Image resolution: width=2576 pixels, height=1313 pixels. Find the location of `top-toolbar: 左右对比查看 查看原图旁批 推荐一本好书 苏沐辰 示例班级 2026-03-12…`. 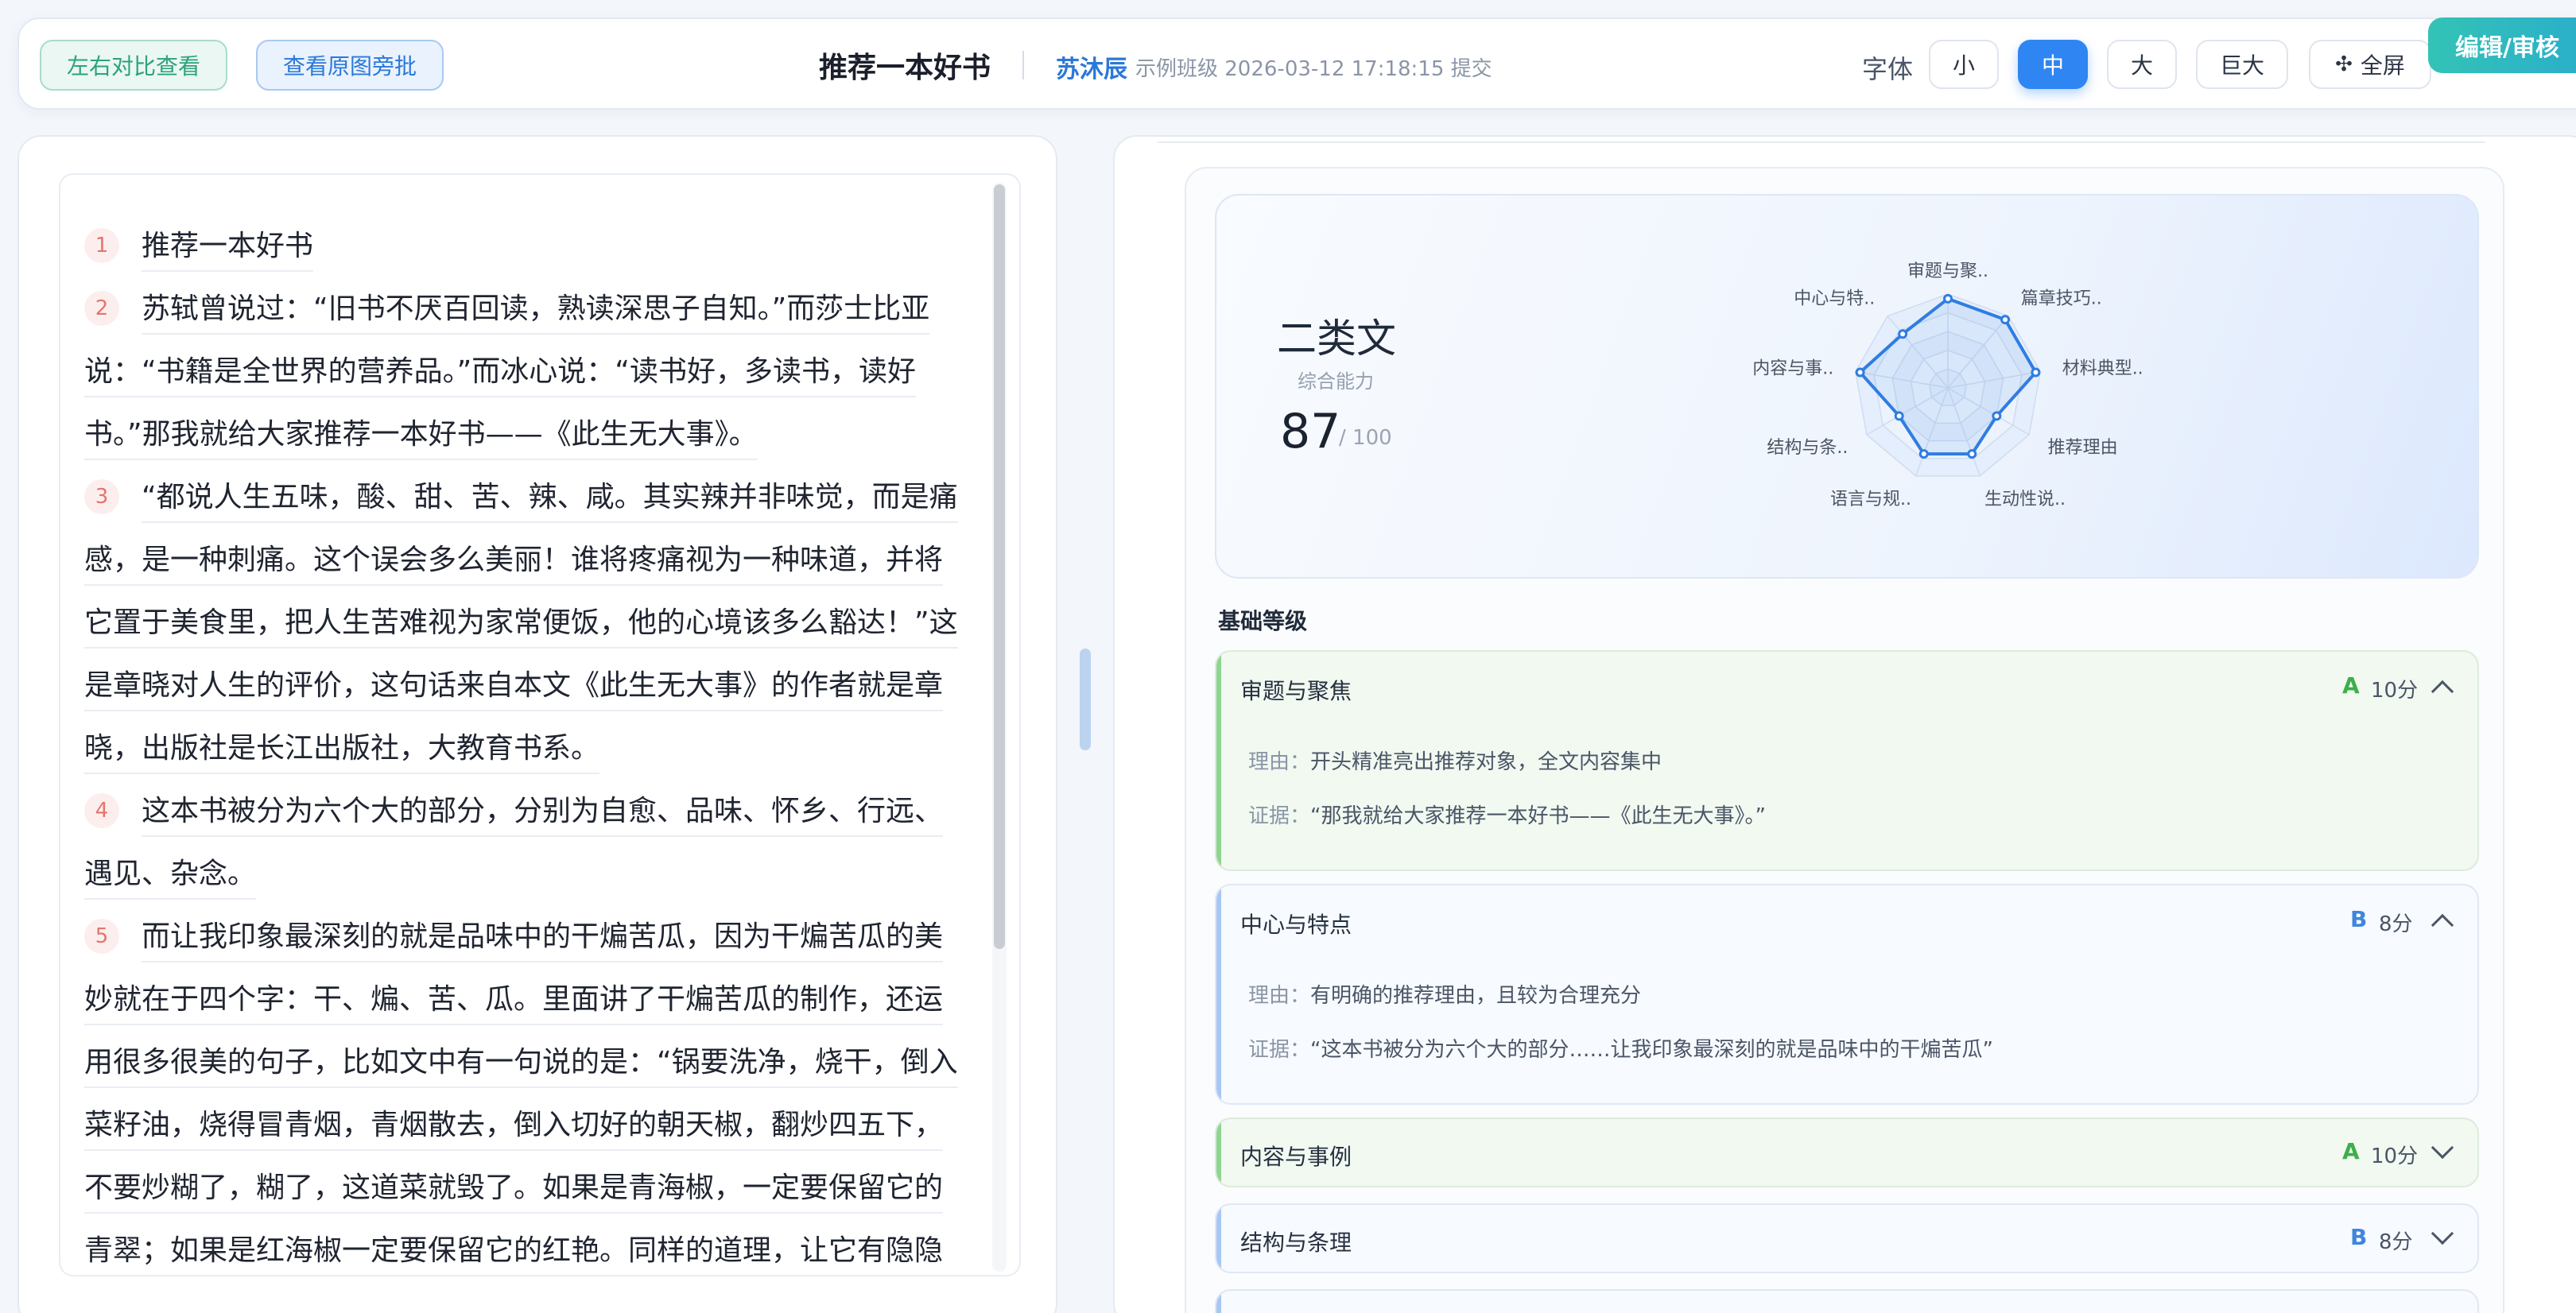

top-toolbar: 左右对比查看 查看原图旁批 推荐一本好书 苏沐辰 示例班级 2026-03-12… is located at coordinates (1296, 63).